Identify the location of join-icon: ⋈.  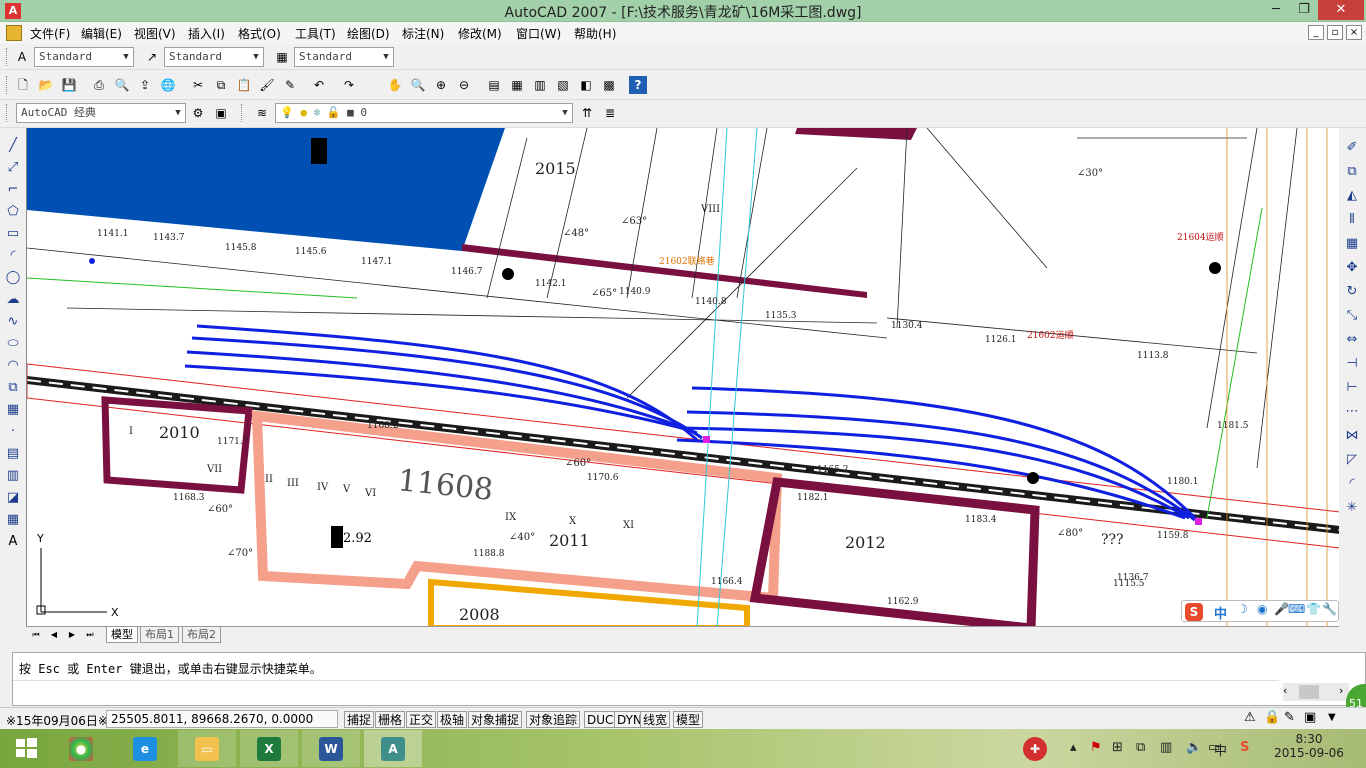
(1352, 436).